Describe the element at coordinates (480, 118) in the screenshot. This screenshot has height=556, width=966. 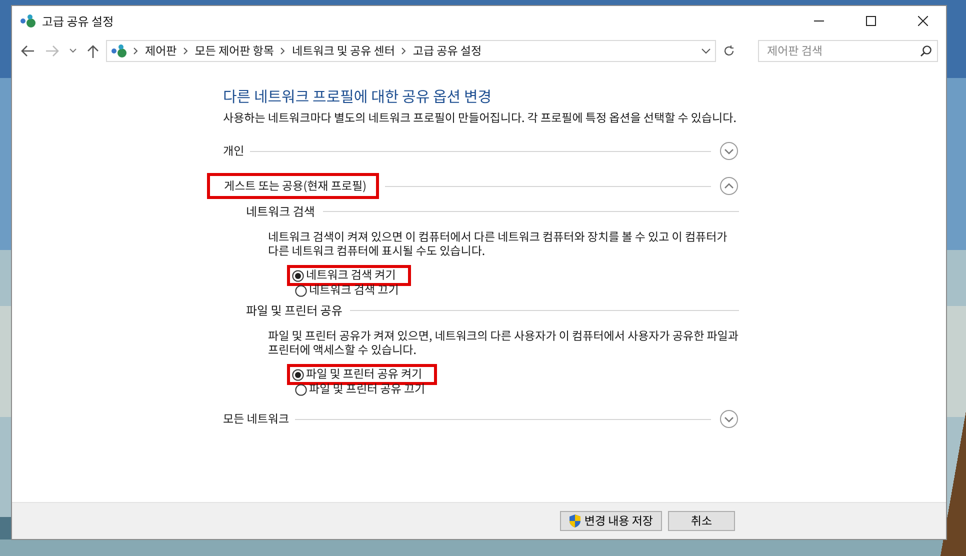
I see `page-description: 사용하는 네트워크마다 별도의 네트워크 프로필이 만들어집니다. 각 프로필에 특정 옵션을 선택할 수 있습니다.` at that location.